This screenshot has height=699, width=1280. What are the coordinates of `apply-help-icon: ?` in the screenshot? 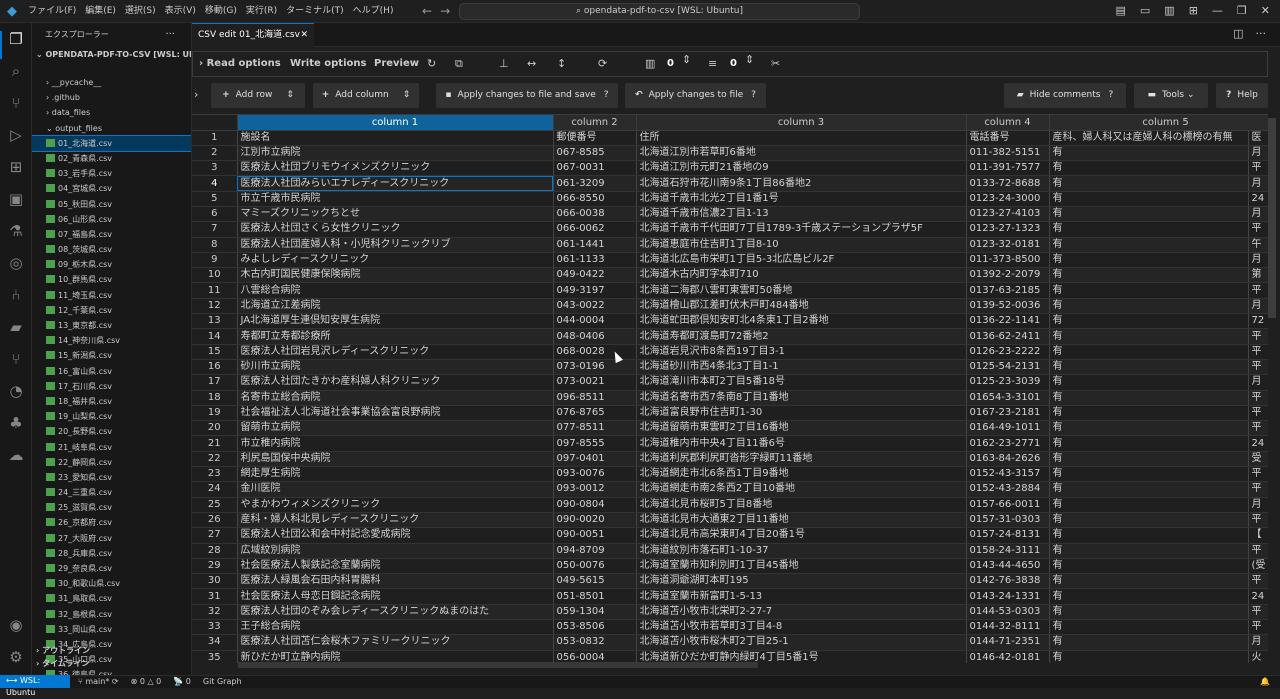 It's located at (753, 95).